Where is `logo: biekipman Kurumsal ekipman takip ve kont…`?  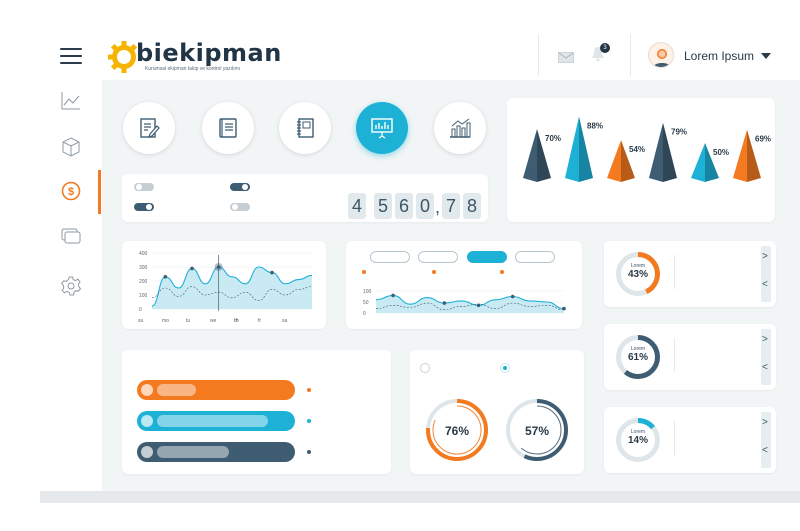 logo: biekipman Kurumsal ekipman takip ve kont… is located at coordinates (206, 58).